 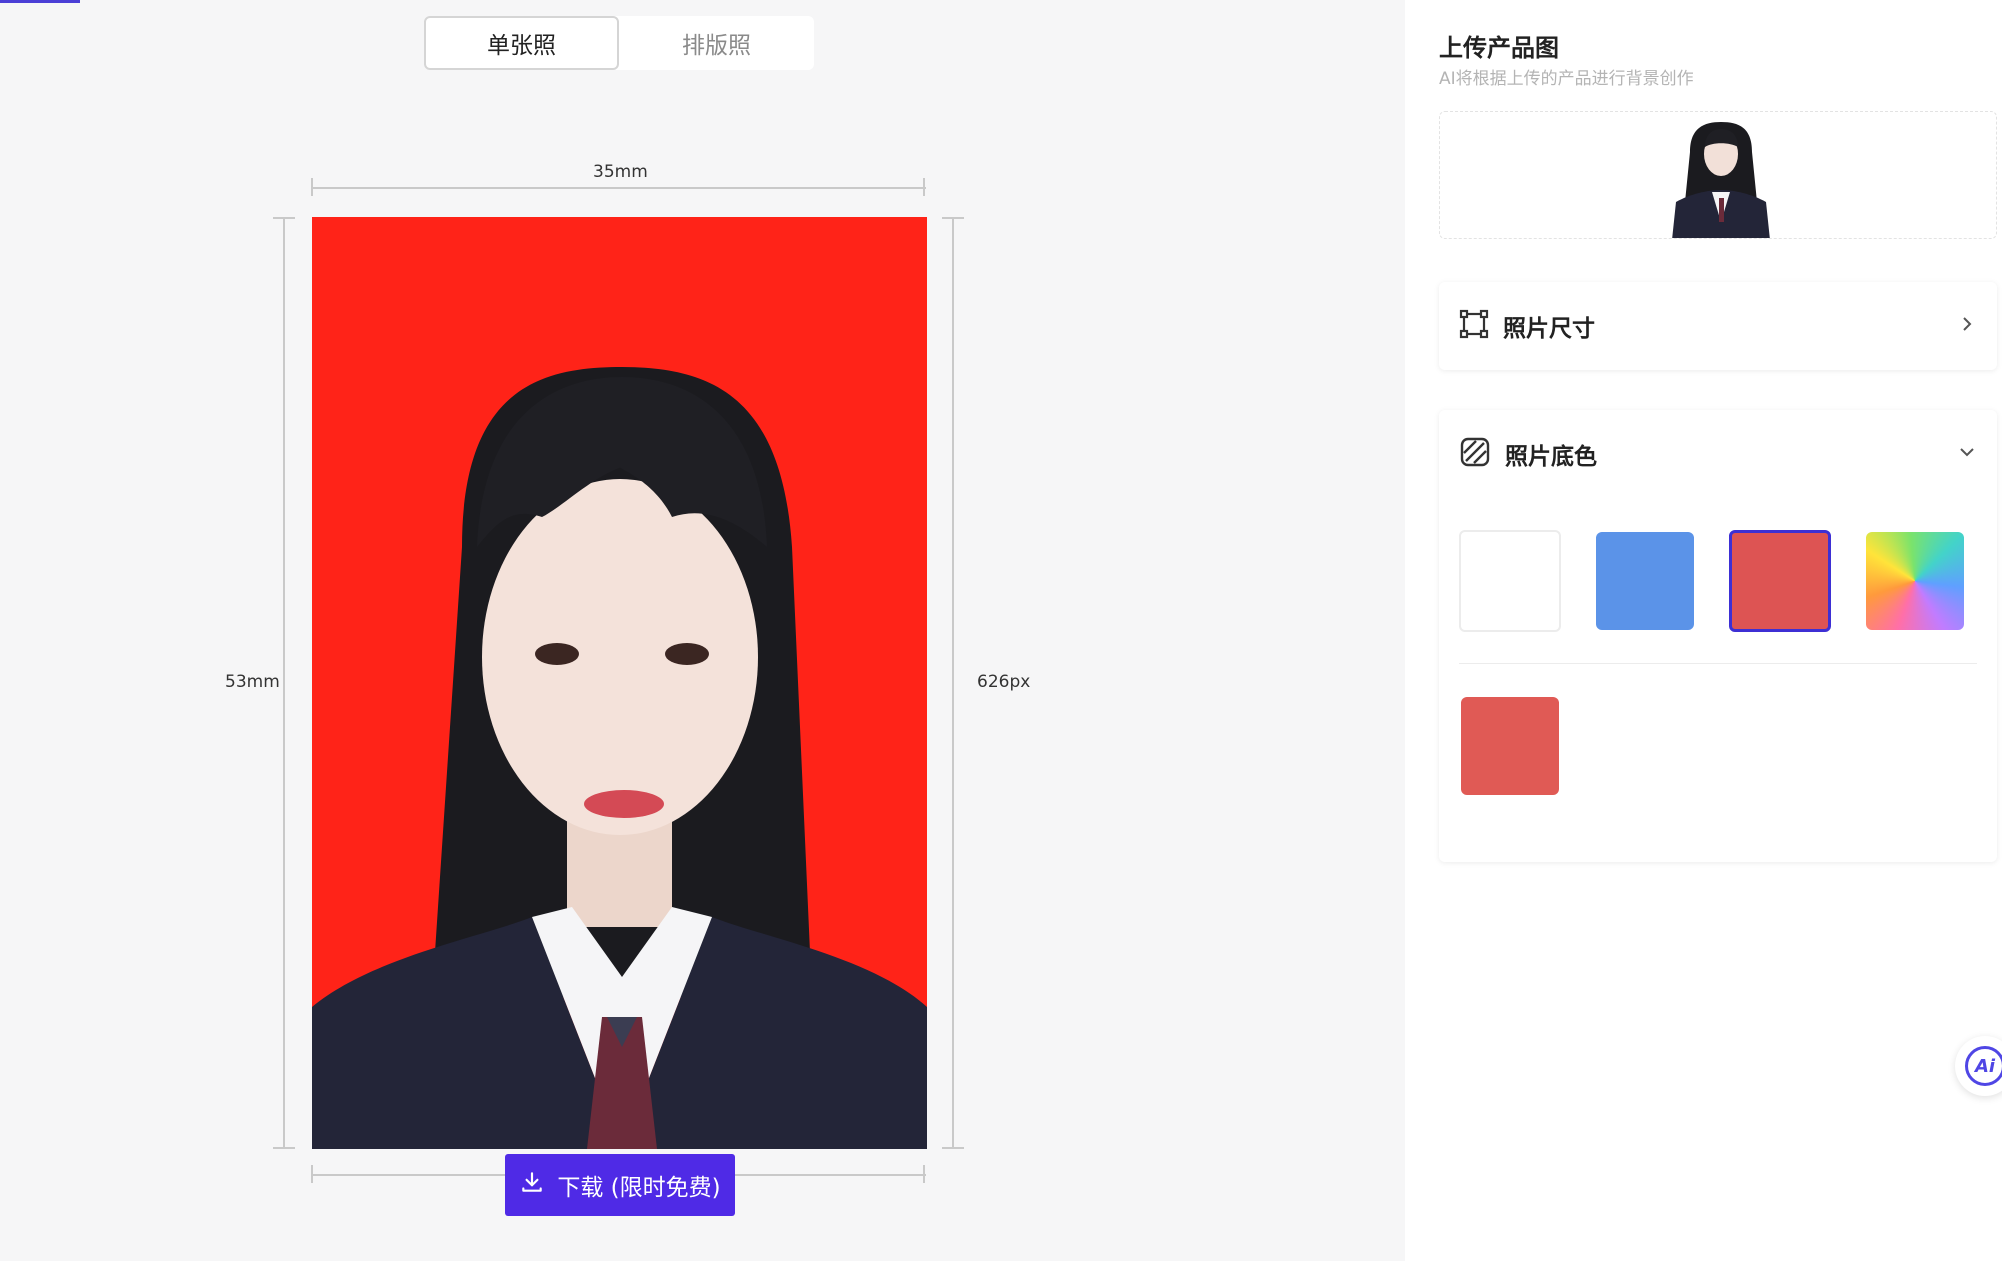 I want to click on width-measure-cap-right, so click(x=924, y=187).